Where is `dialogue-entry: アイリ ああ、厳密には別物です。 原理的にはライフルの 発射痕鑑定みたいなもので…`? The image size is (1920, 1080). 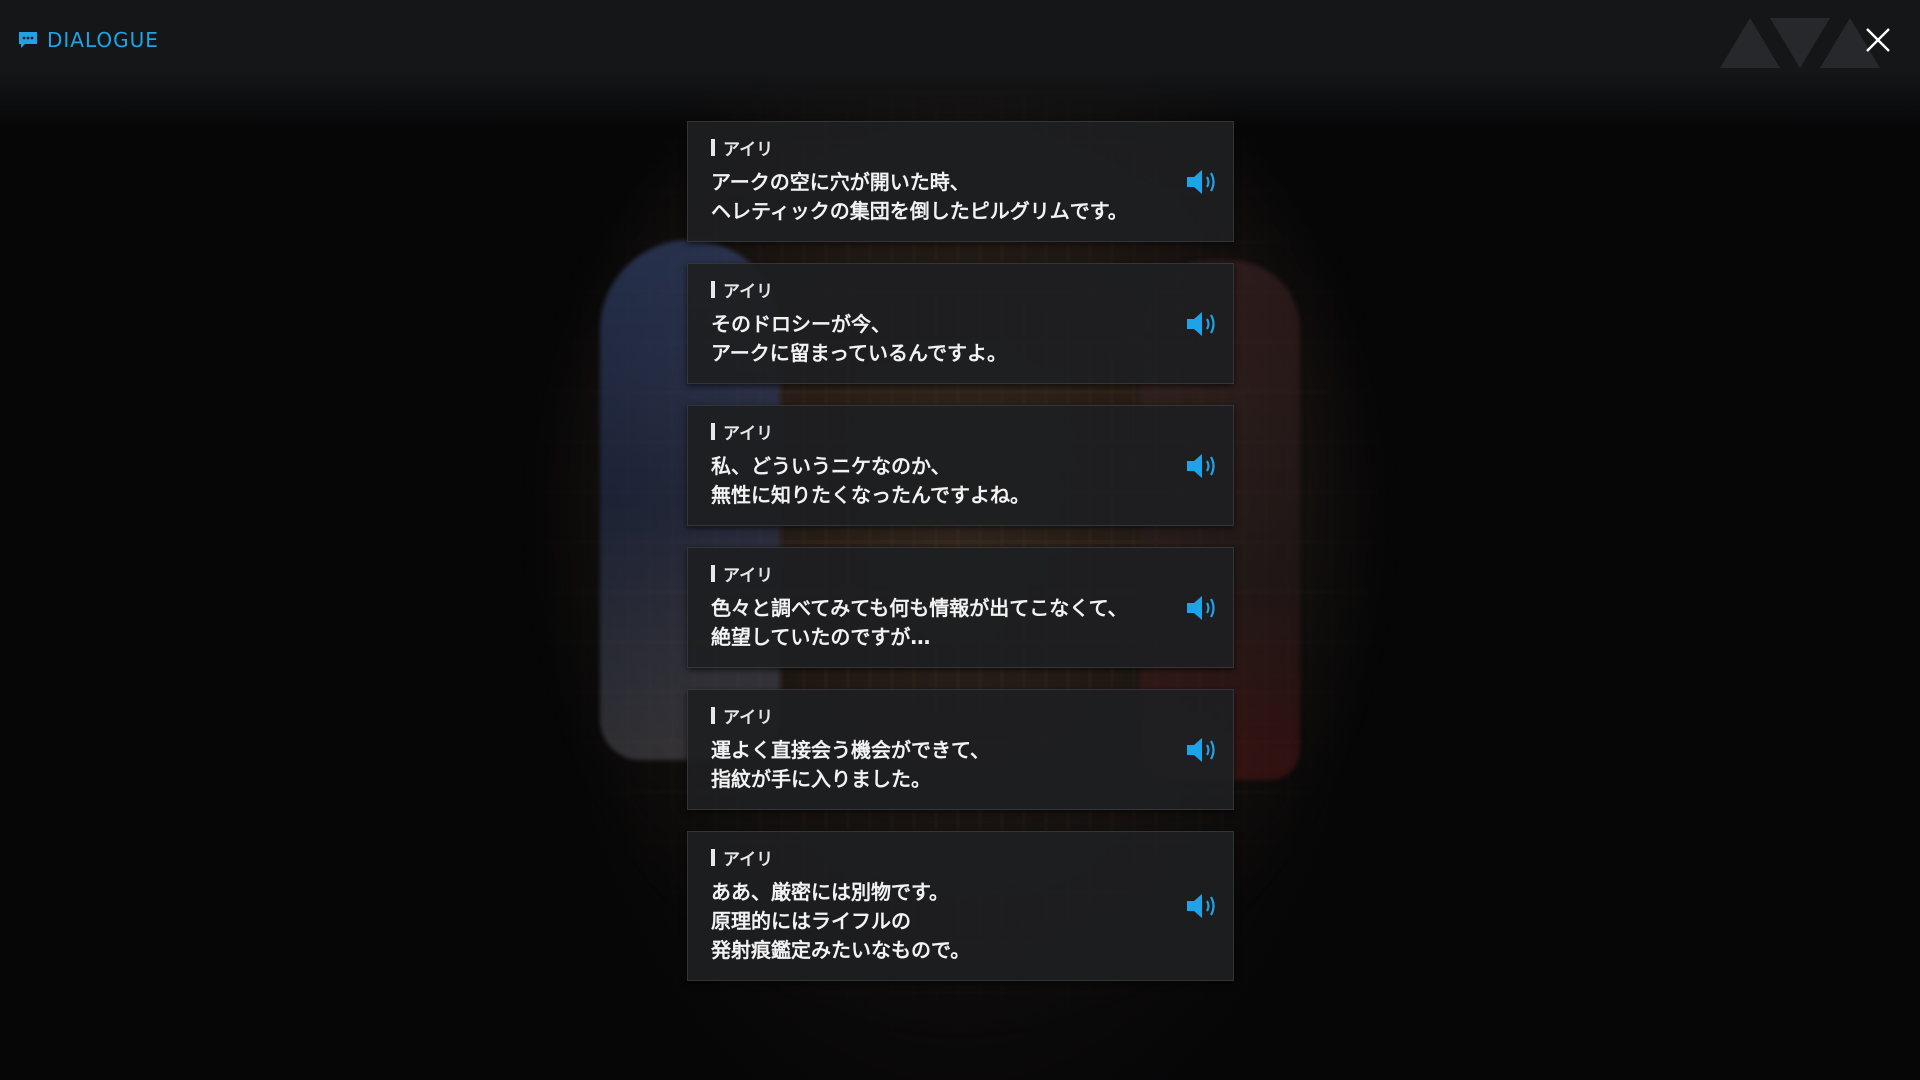
dialogue-entry: アイリ ああ、厳密には別物です。 原理的にはライフルの 発射痕鑑定みたいなもので… is located at coordinates (960, 906).